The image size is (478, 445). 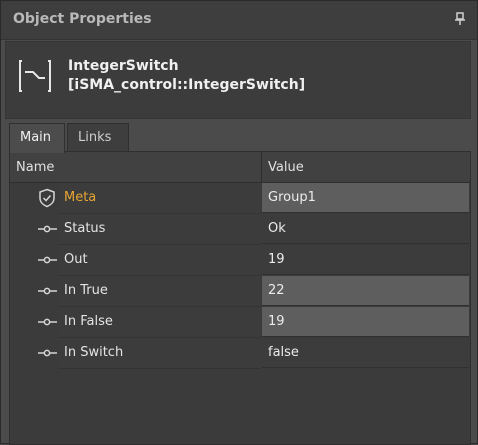 I want to click on object-name: IntegerSwitch, so click(x=123, y=66).